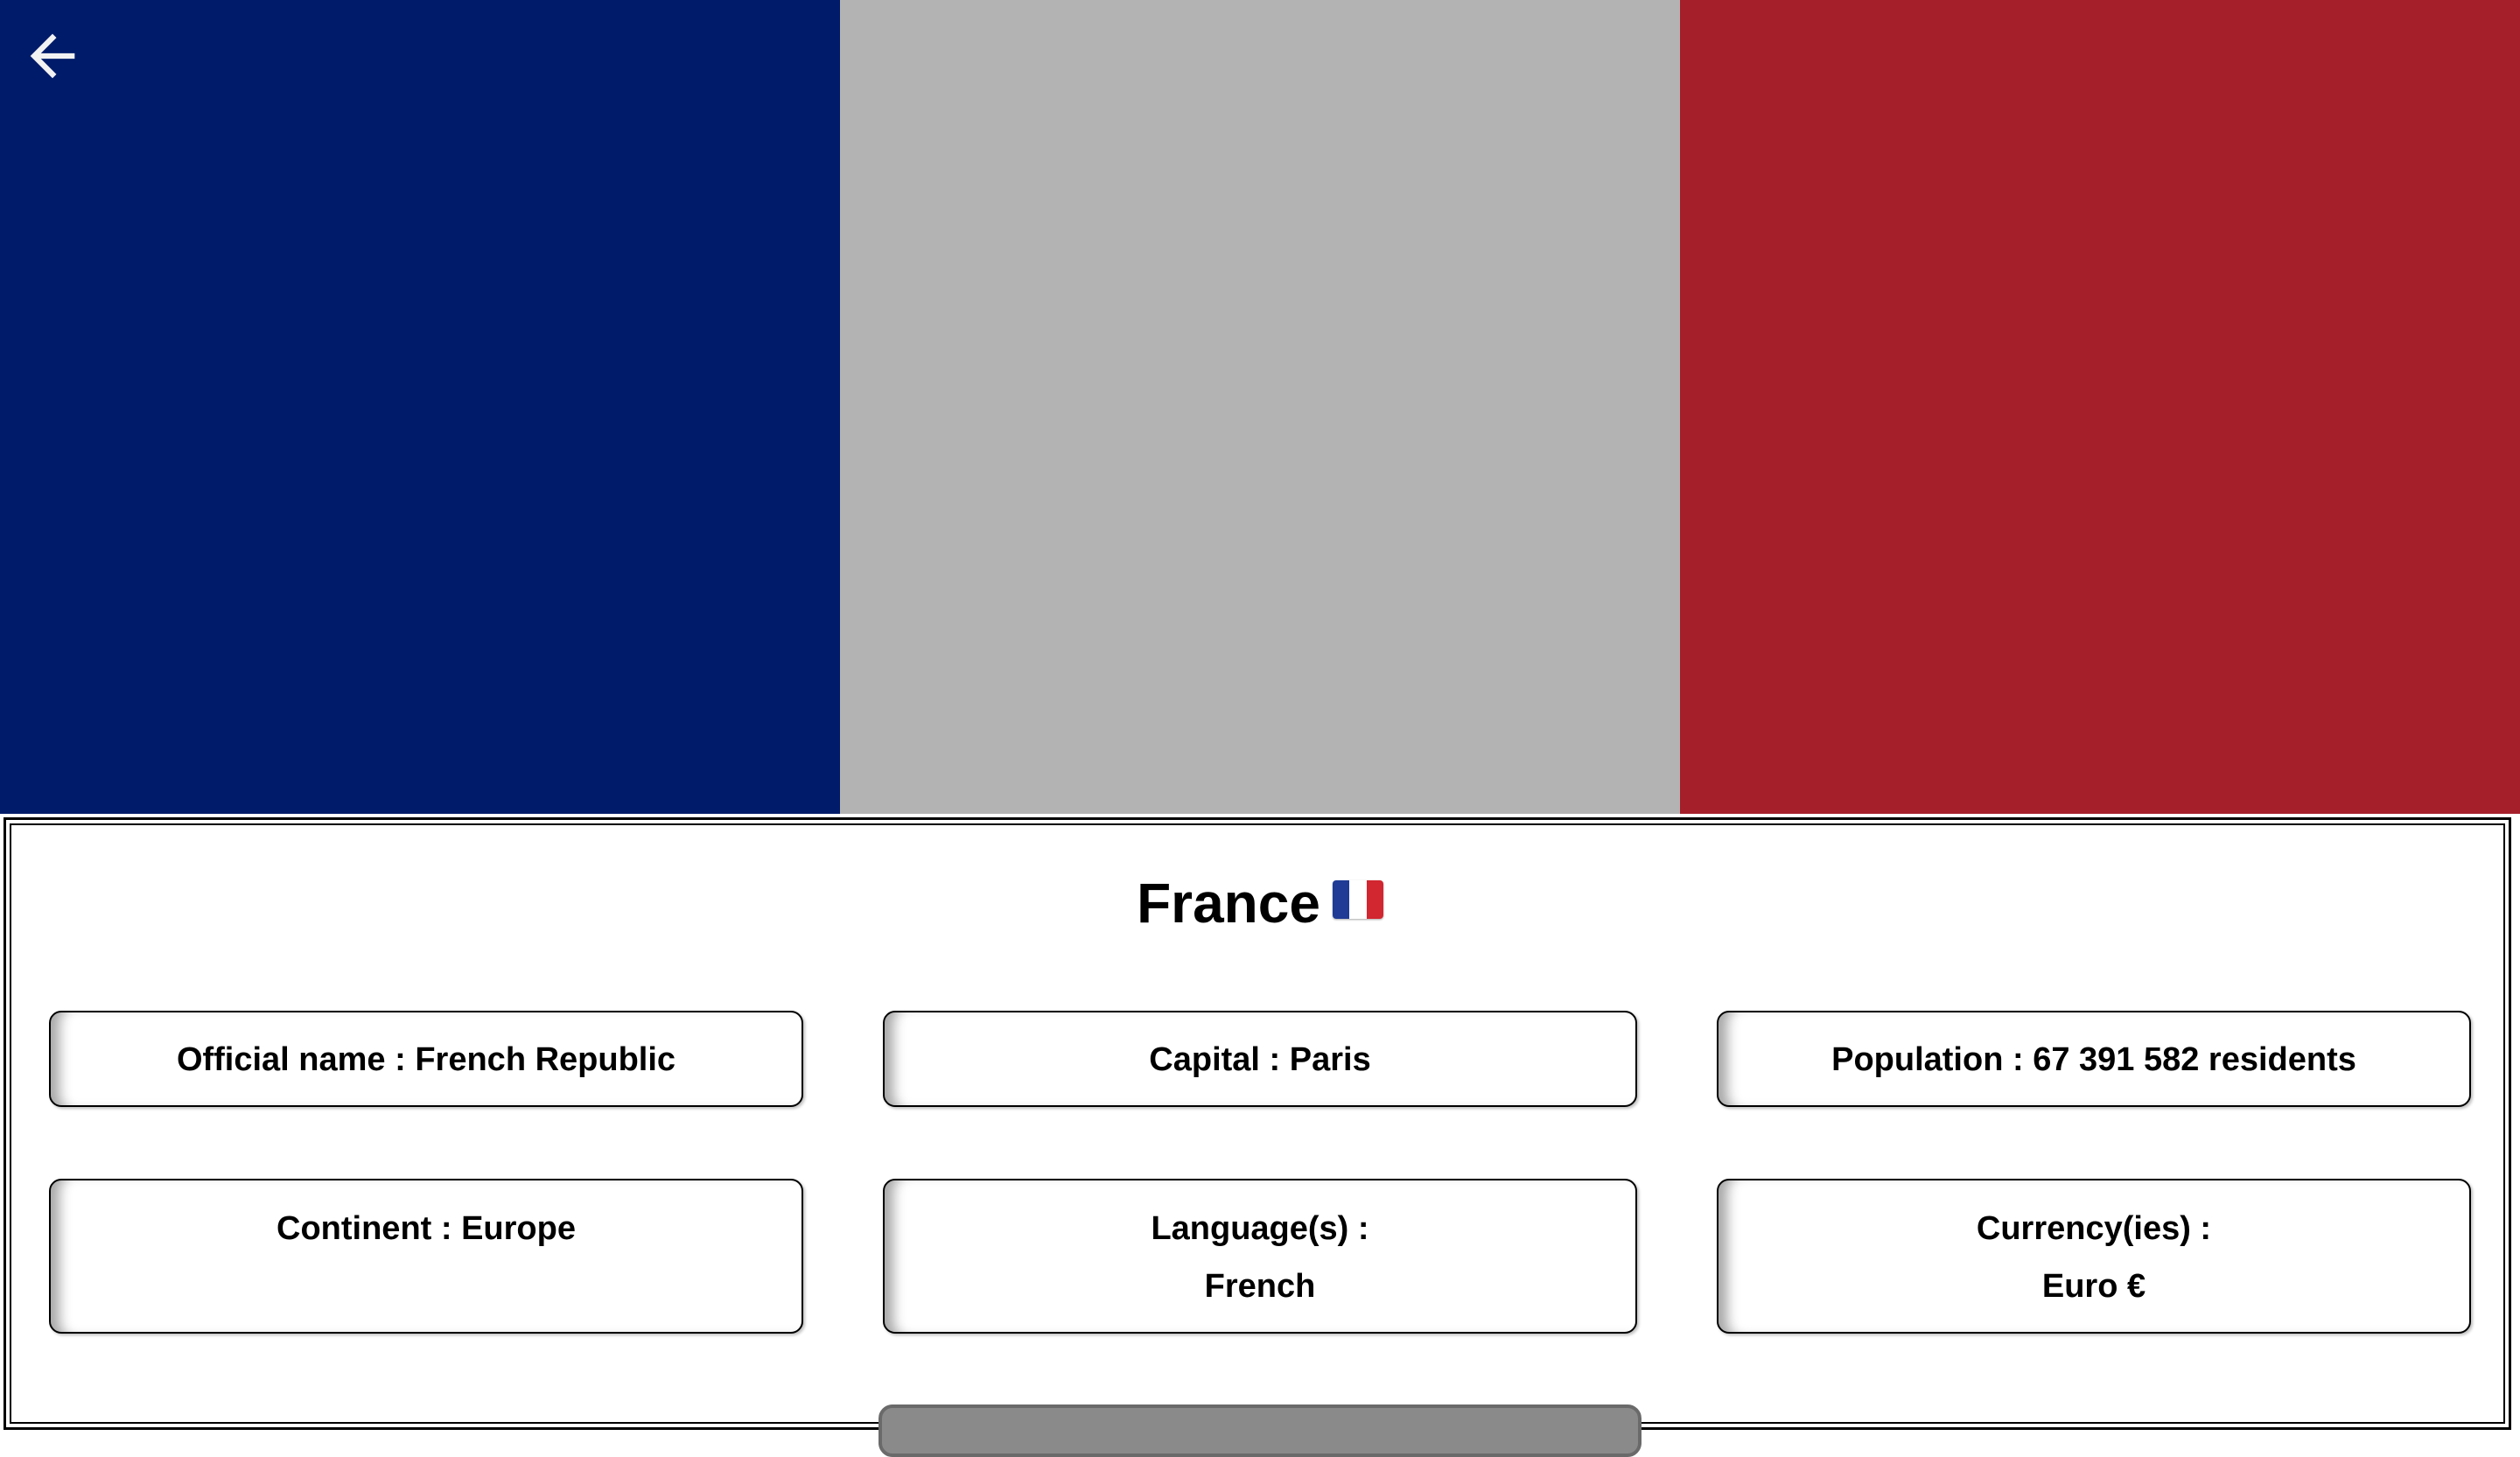 The width and height of the screenshot is (2520, 1457). What do you see at coordinates (2094, 1228) in the screenshot?
I see `currencies-label: Currency(ies) :` at bounding box center [2094, 1228].